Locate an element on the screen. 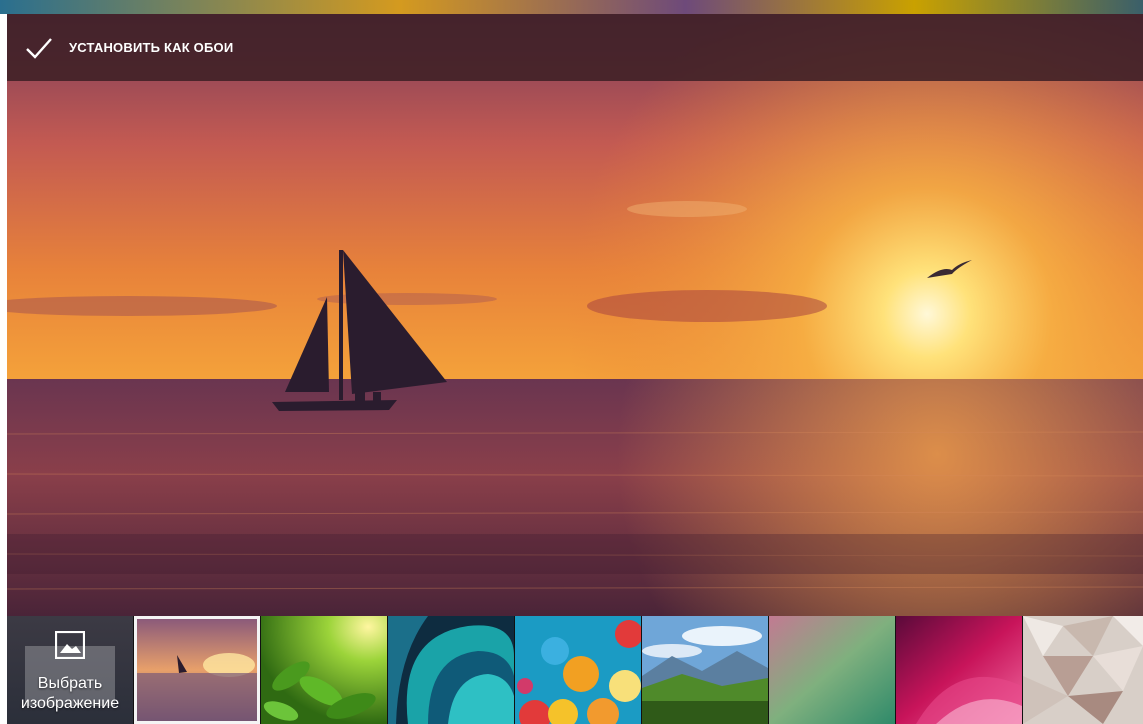 Image resolution: width=1143 pixels, height=724 pixels. set-wallpaper-button: УСТАНОВИТЬ КАК ОБОИ is located at coordinates (127, 47).